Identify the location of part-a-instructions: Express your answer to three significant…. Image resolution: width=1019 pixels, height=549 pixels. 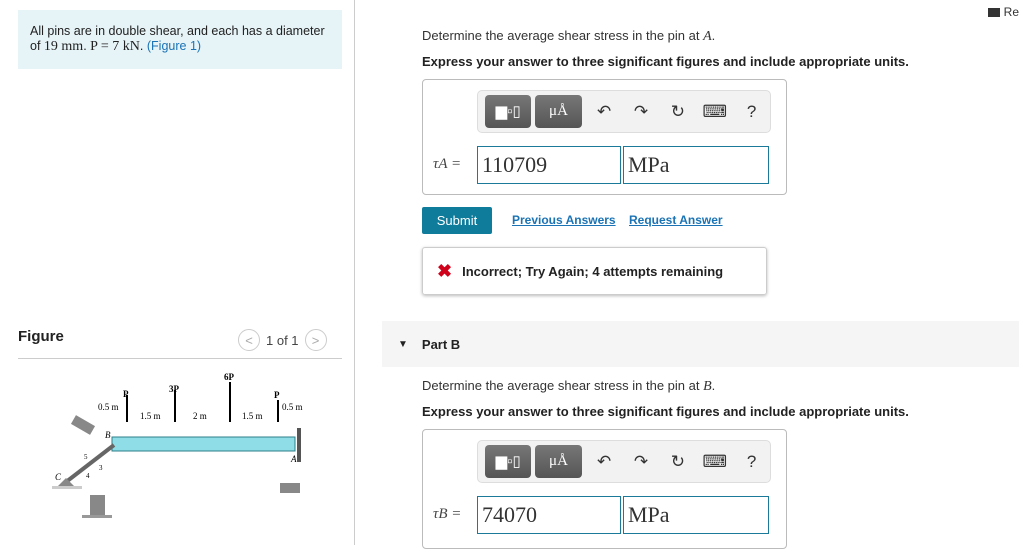
(665, 61).